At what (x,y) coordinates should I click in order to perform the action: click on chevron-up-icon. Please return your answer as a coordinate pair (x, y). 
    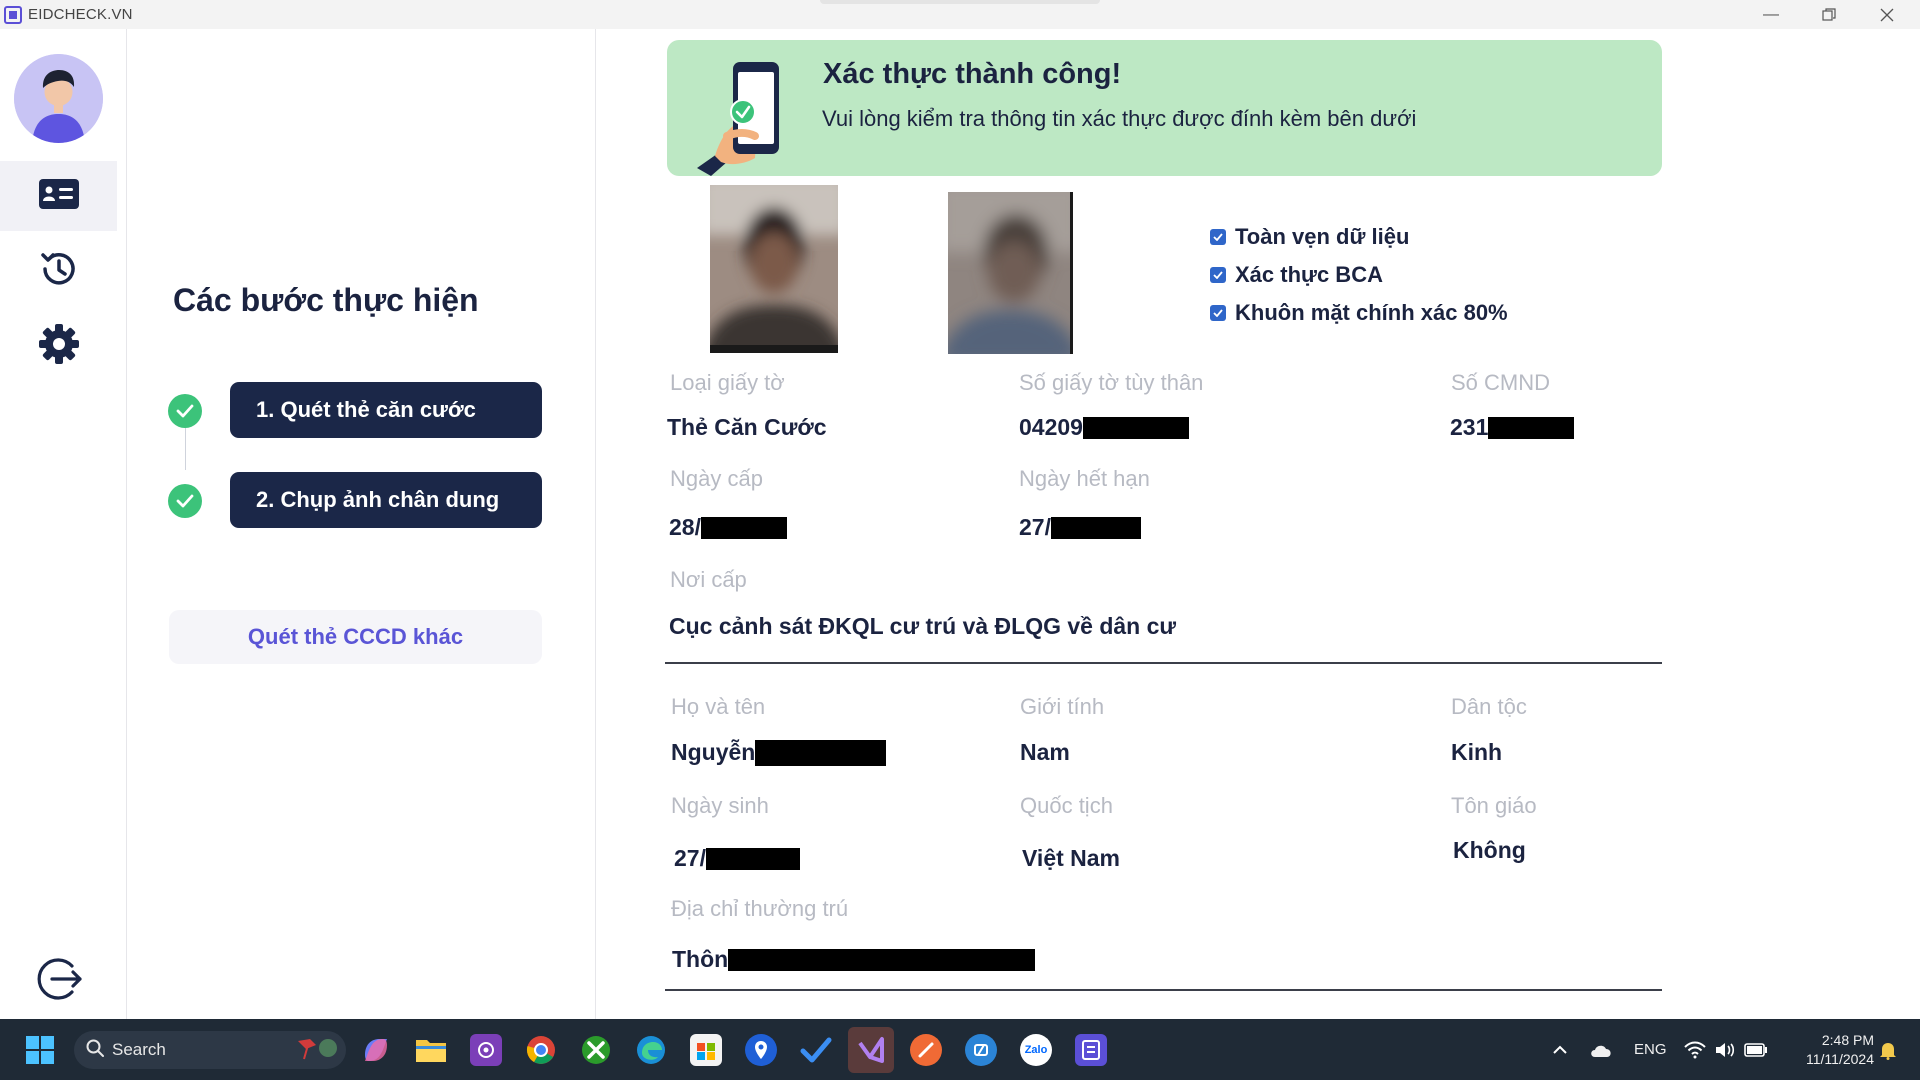
    Looking at the image, I should click on (1560, 1050).